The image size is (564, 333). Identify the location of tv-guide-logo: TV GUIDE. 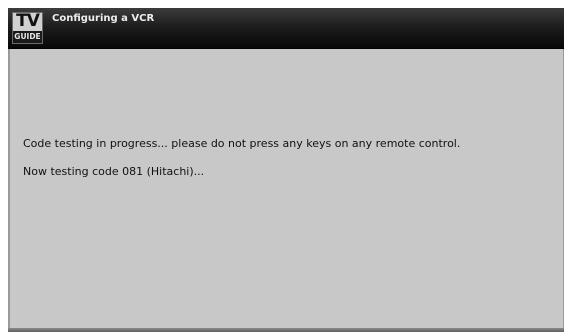
(27, 28).